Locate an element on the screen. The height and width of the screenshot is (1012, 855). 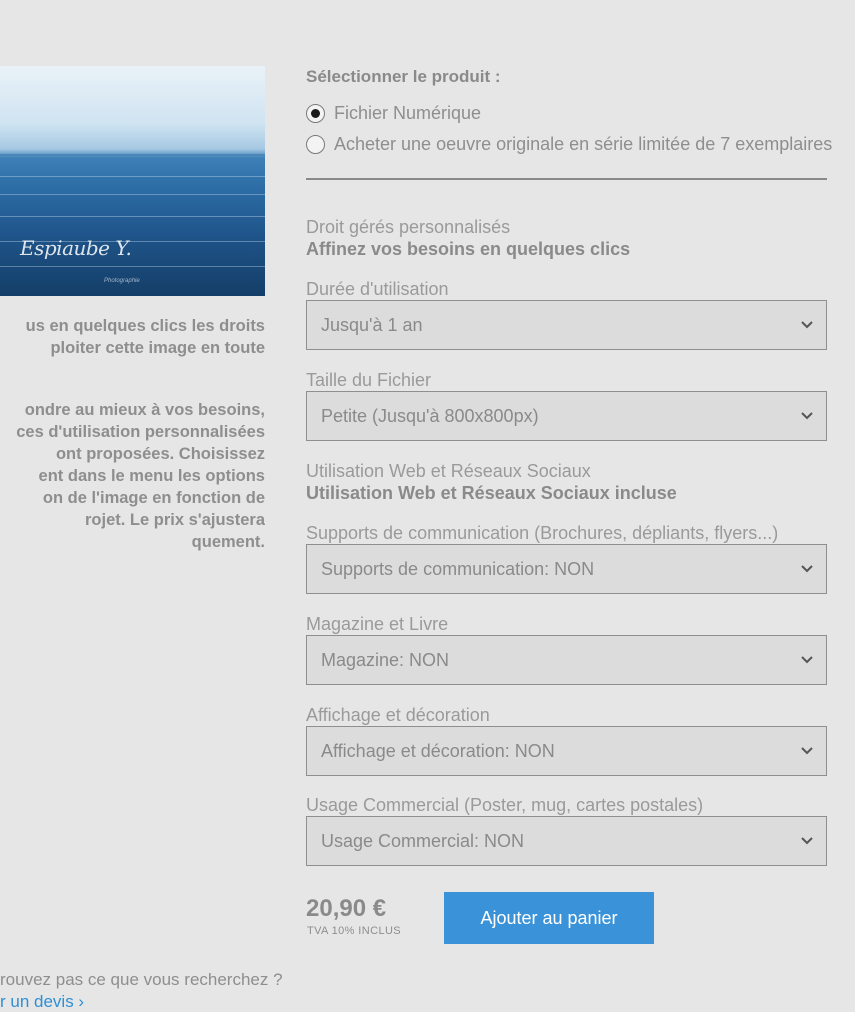
magazine-select: Magazine: NON is located at coordinates (566, 660).